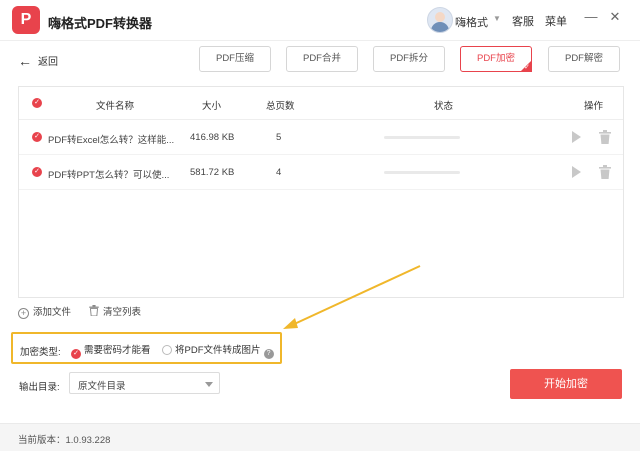 This screenshot has width=640, height=451. I want to click on status-footer: 当前版本：1.0.93.228, so click(320, 437).